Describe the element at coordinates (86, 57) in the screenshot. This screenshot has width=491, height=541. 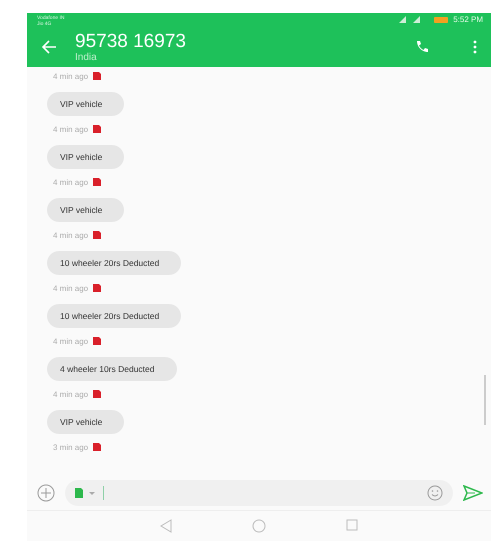
I see `contact-country: India` at that location.